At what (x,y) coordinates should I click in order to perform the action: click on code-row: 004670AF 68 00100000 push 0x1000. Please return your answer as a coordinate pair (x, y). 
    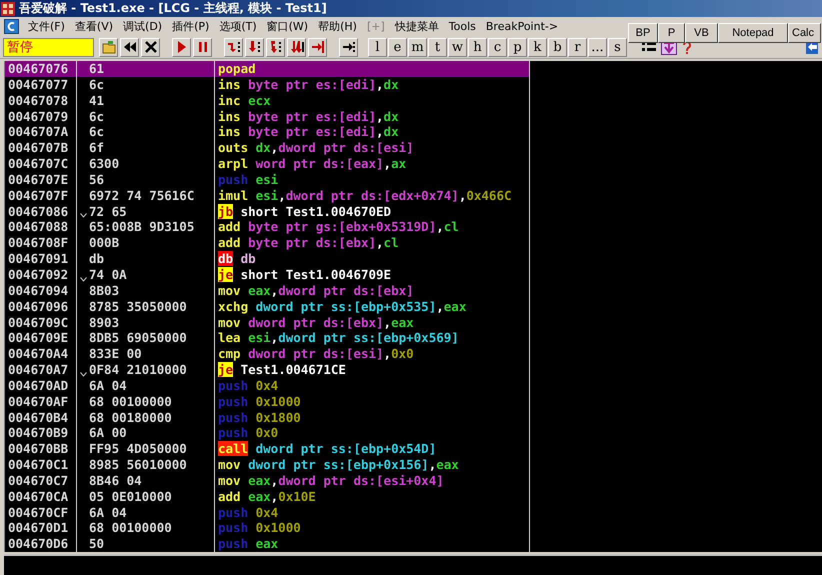
    Looking at the image, I should click on (267, 402).